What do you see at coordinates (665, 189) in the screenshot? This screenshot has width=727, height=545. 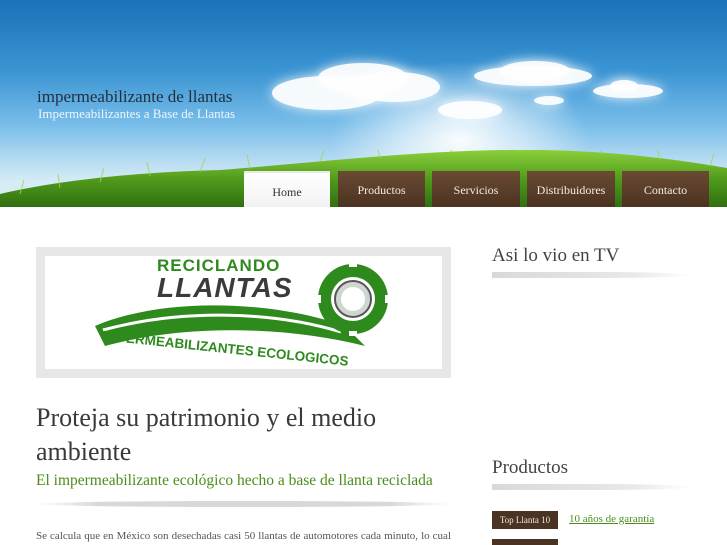 I see `nav-item-contacto: Contacto` at bounding box center [665, 189].